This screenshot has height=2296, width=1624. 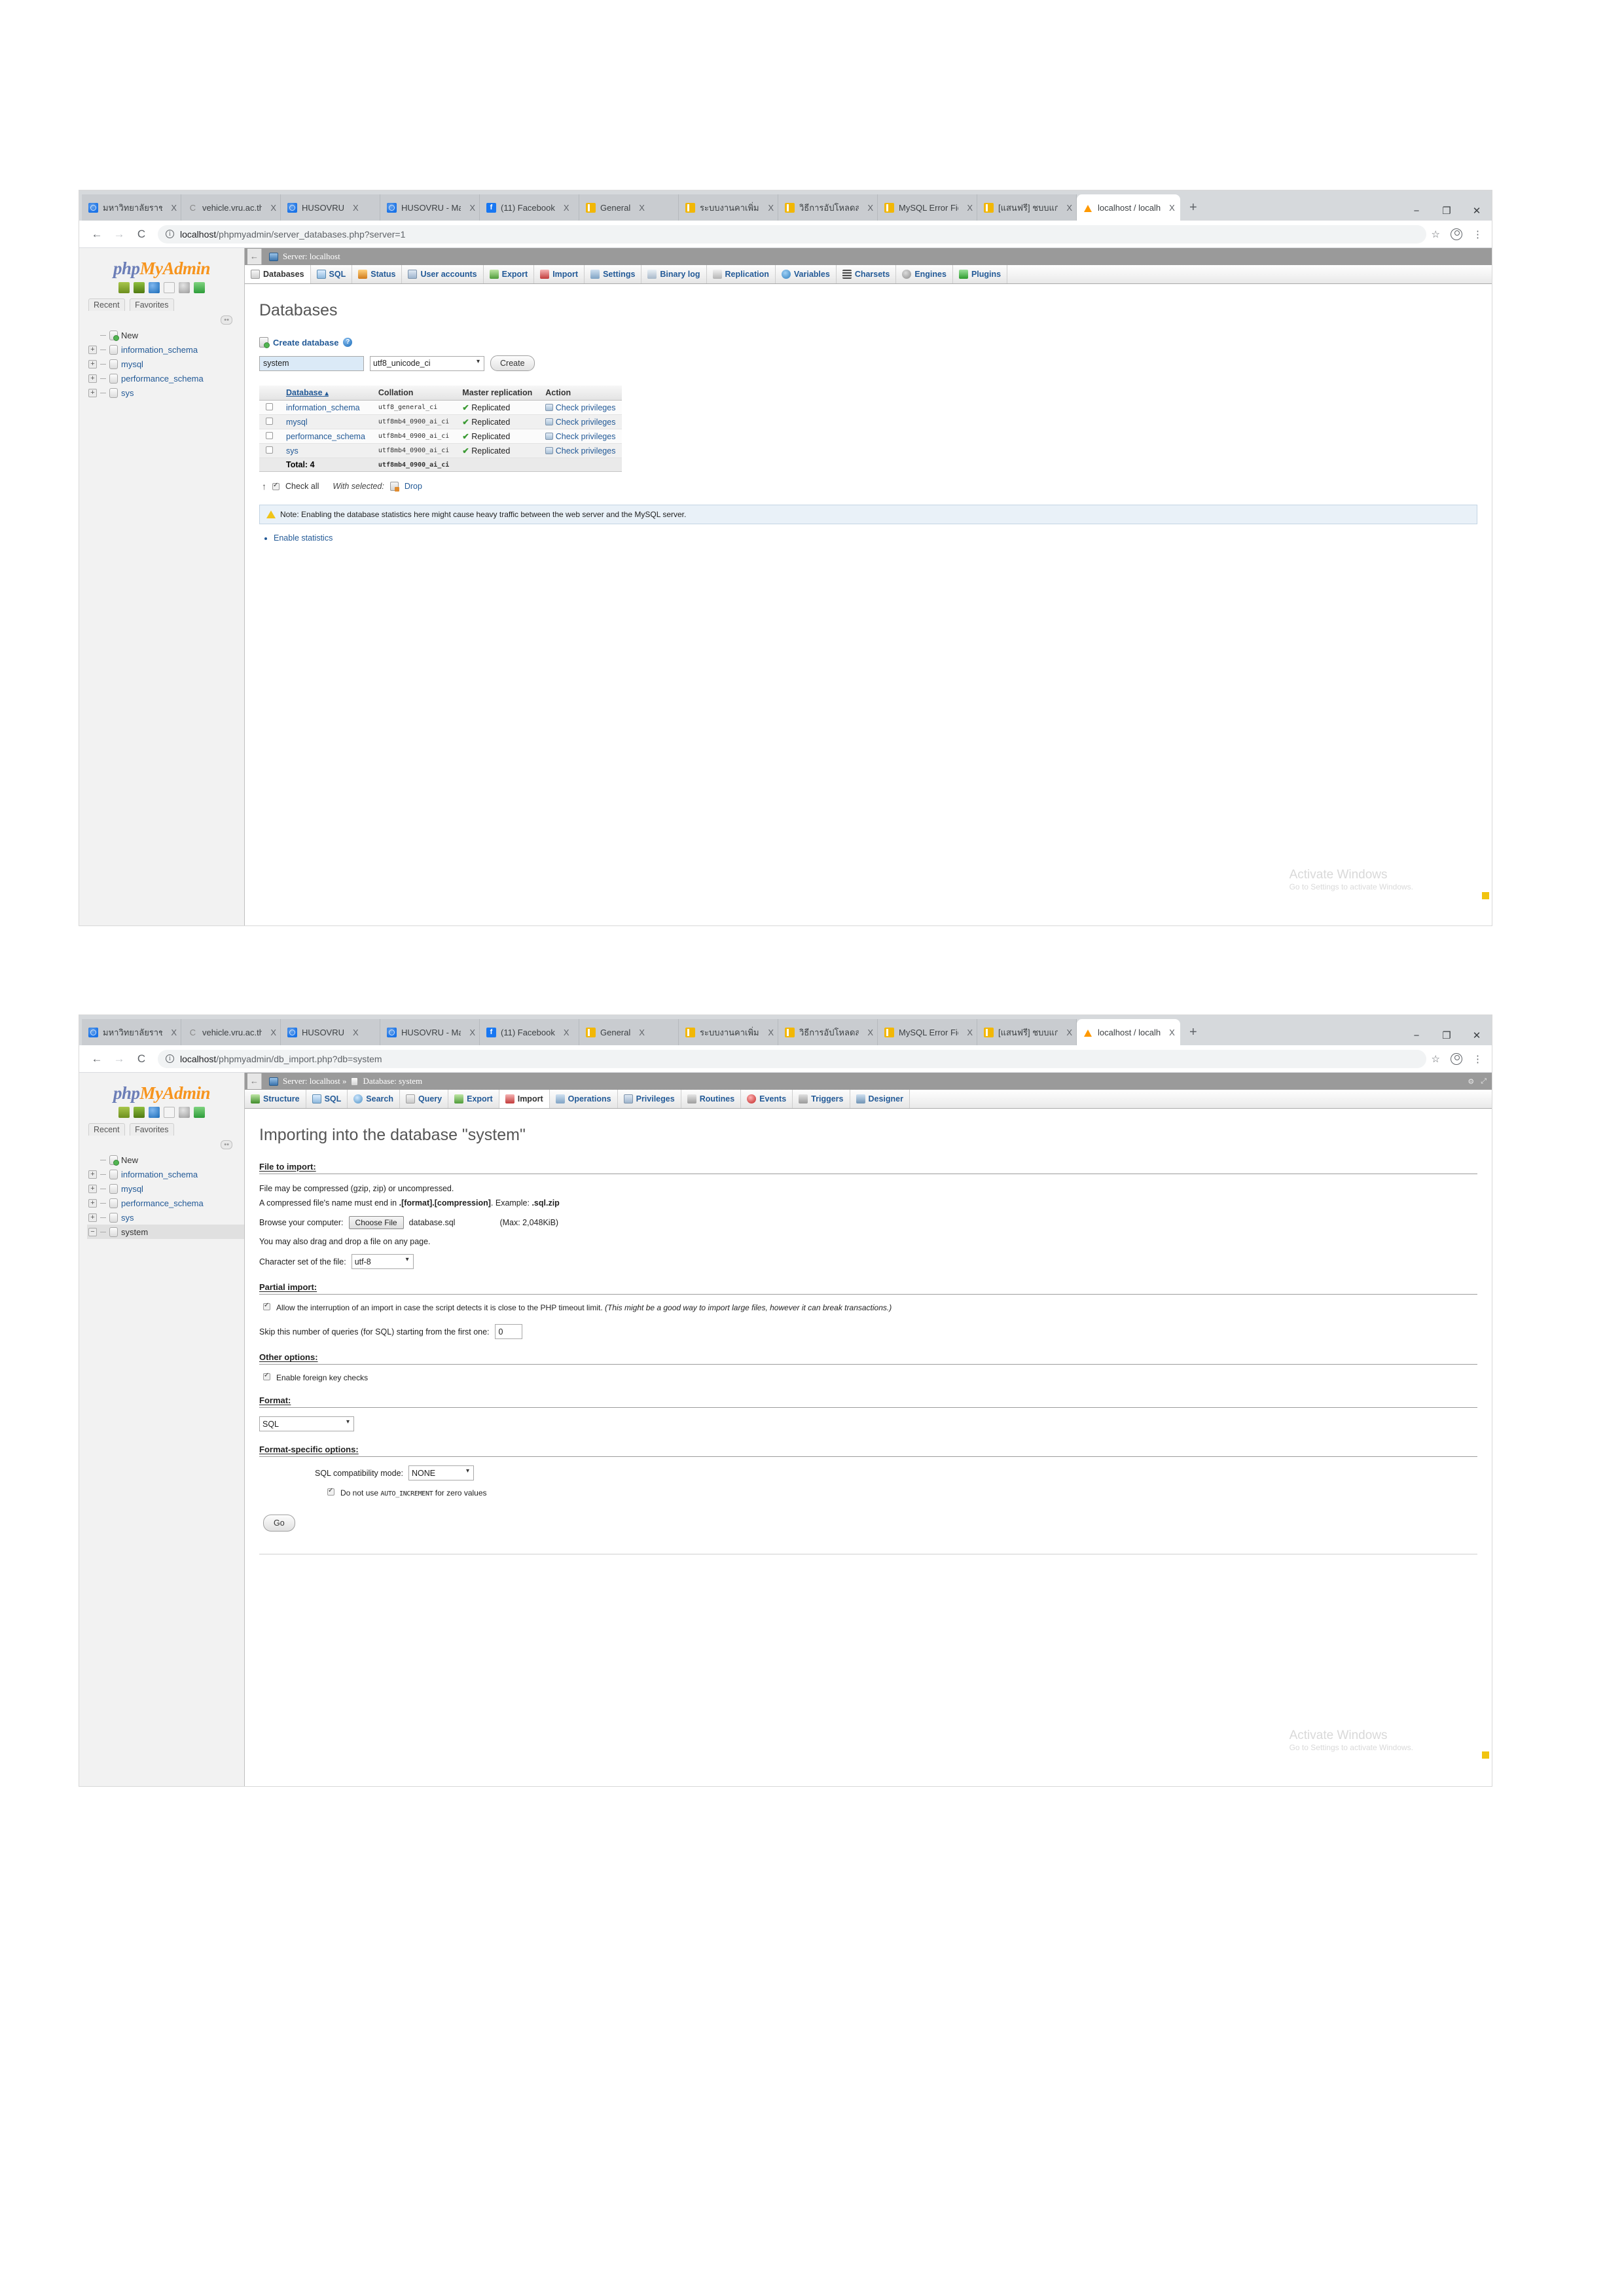 I want to click on settings-gear-icon, so click(x=184, y=1112).